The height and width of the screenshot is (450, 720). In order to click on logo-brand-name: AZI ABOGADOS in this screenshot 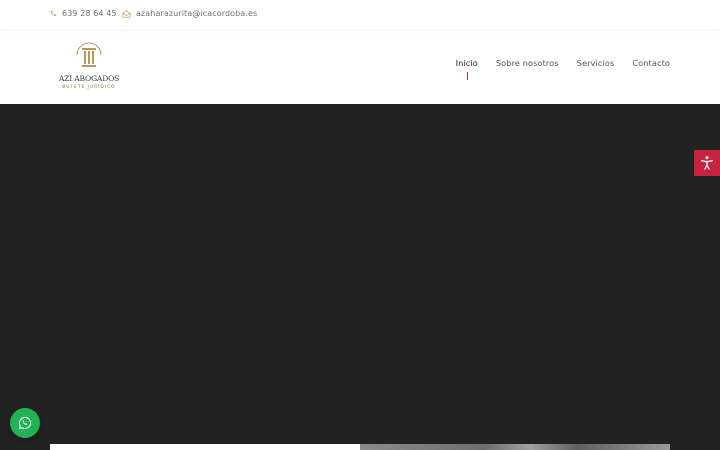, I will do `click(89, 78)`.